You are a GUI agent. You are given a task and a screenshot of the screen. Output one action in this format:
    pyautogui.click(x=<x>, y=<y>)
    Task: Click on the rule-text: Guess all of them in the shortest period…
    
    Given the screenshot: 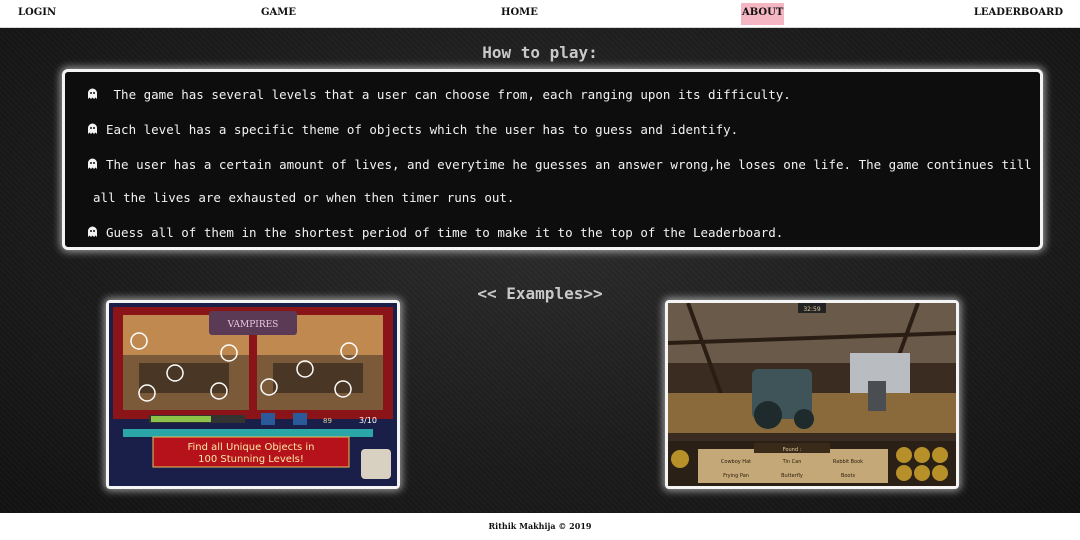 What is the action you would take?
    pyautogui.click(x=445, y=232)
    